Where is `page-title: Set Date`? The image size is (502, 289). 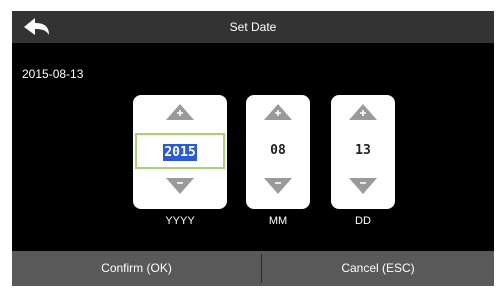
page-title: Set Date is located at coordinates (253, 27).